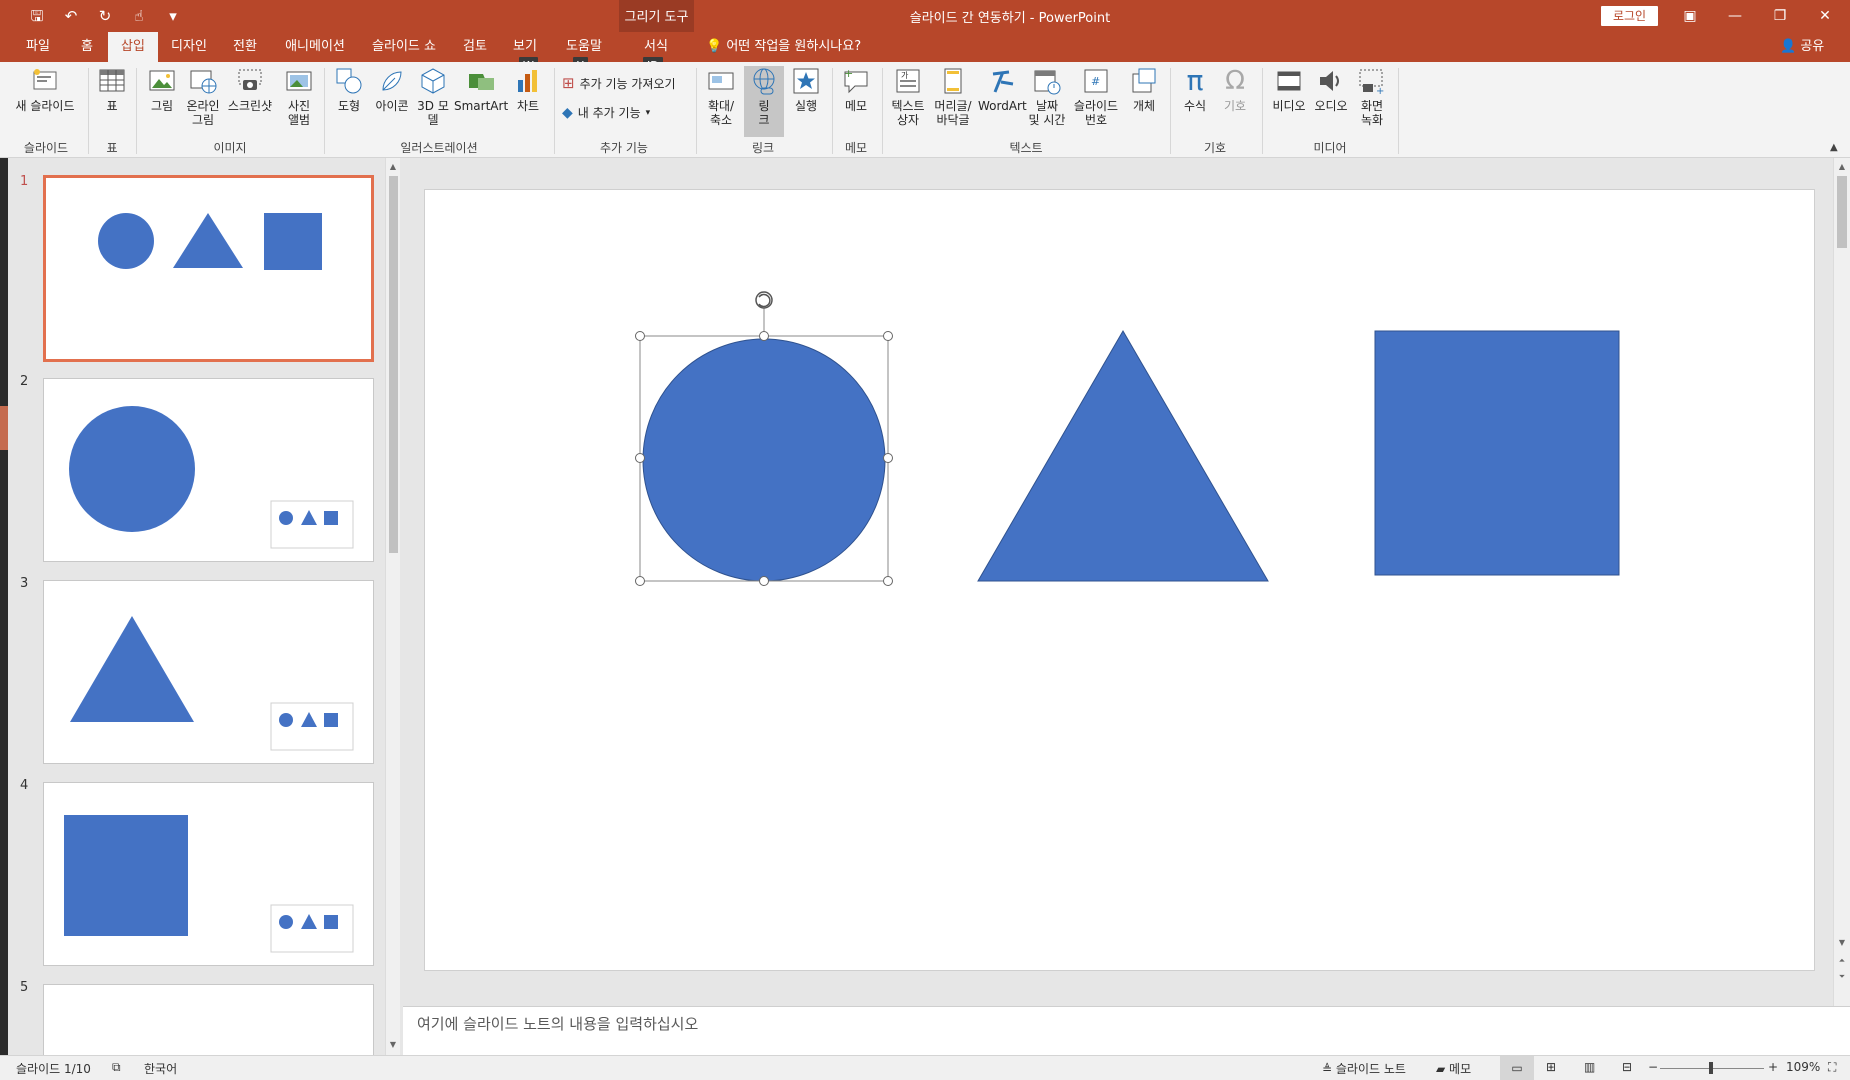  What do you see at coordinates (1289, 106) in the screenshot?
I see `video-label: 비디오` at bounding box center [1289, 106].